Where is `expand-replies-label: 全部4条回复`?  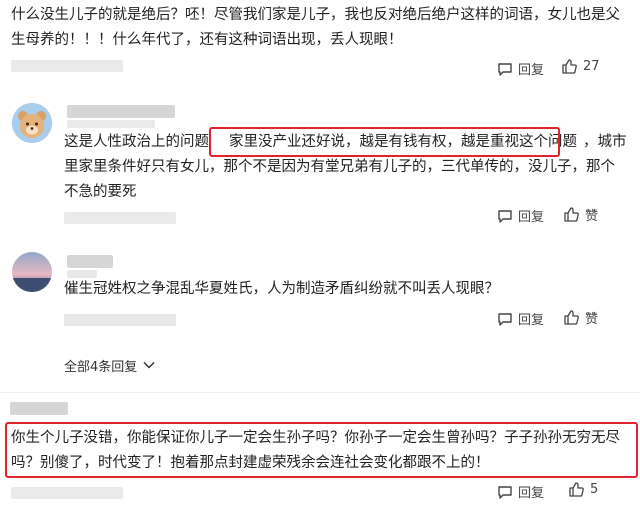 expand-replies-label: 全部4条回复 is located at coordinates (101, 367).